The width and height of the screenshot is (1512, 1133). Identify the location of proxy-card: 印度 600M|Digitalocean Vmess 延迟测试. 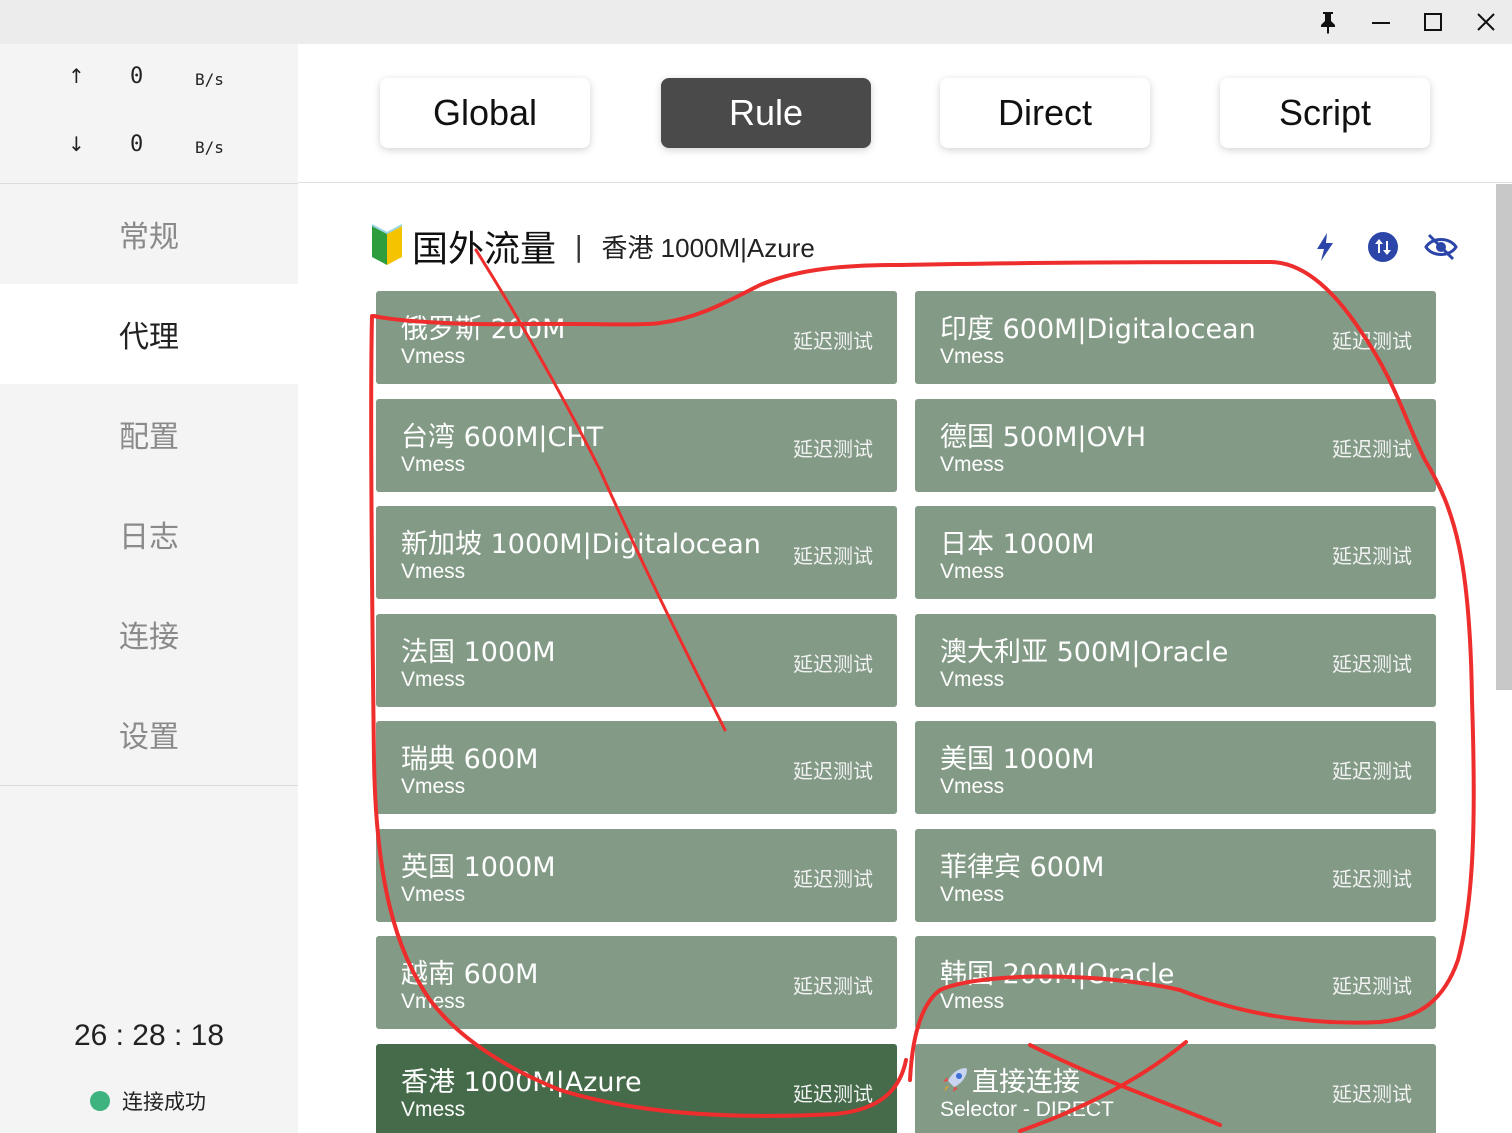
(1175, 337).